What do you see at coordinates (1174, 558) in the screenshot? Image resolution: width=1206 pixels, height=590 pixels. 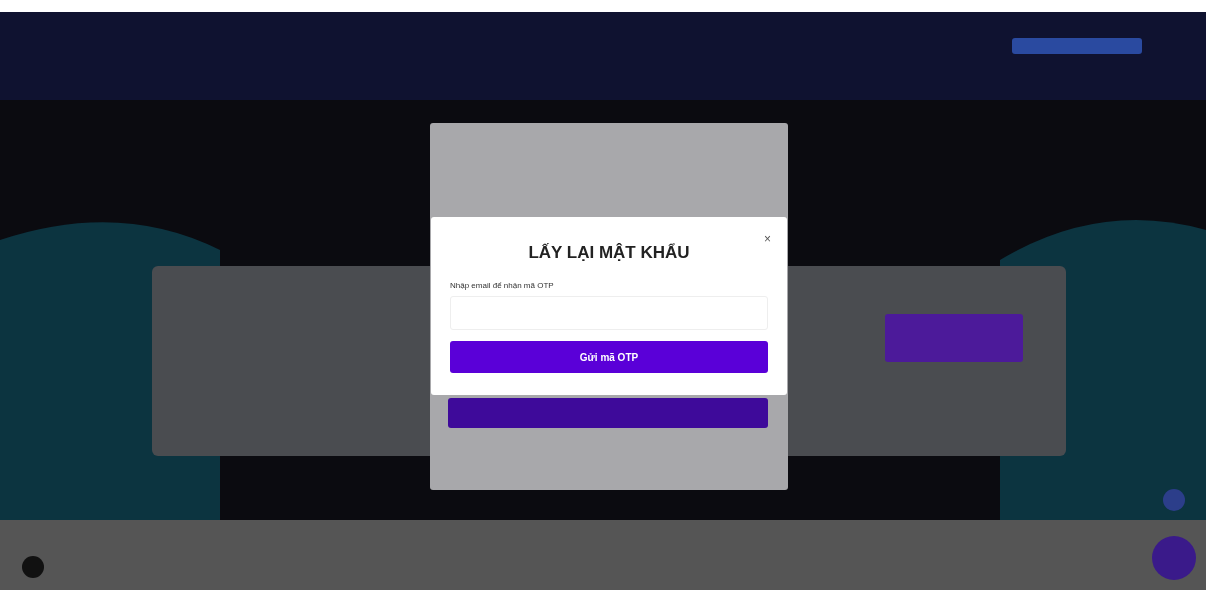 I see `chat-button` at bounding box center [1174, 558].